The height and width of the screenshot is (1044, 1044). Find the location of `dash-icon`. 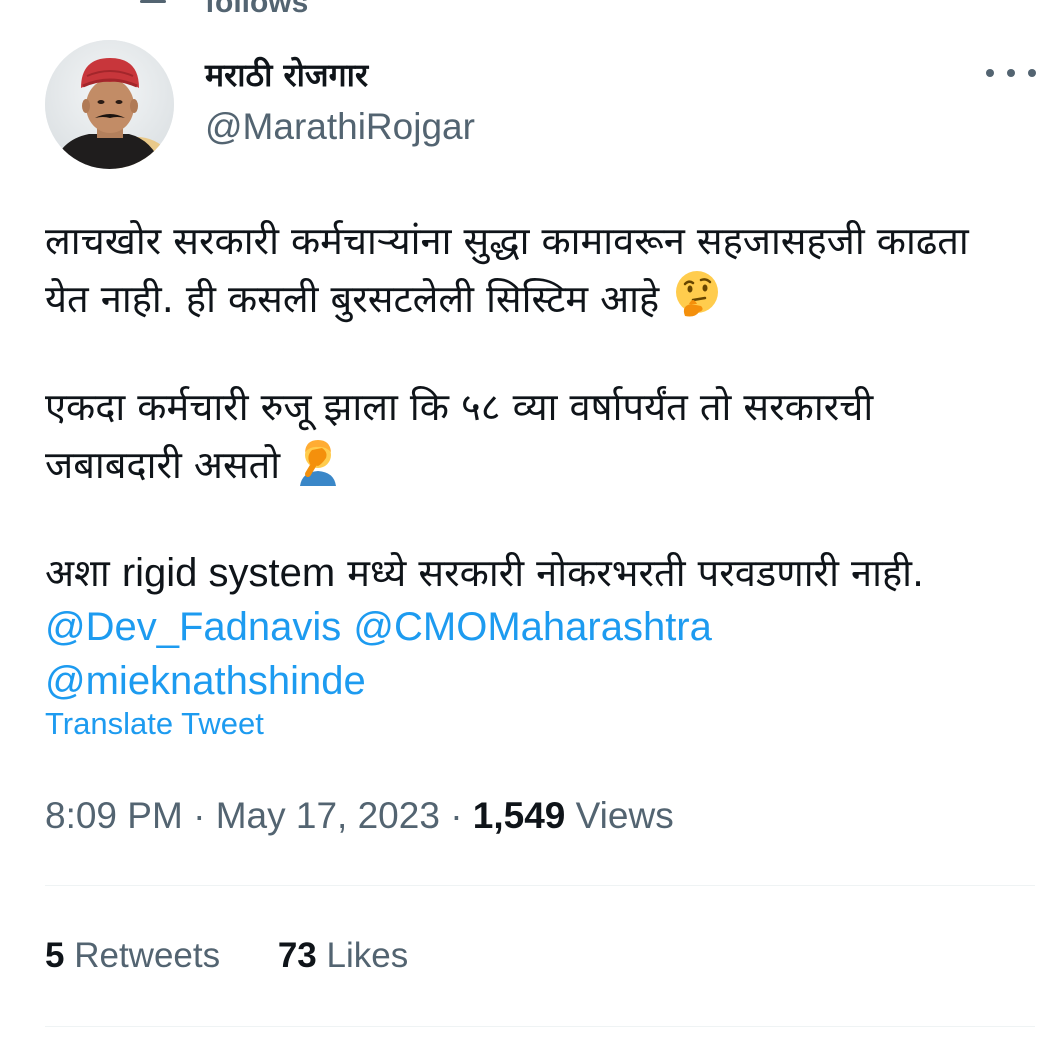

dash-icon is located at coordinates (153, 1).